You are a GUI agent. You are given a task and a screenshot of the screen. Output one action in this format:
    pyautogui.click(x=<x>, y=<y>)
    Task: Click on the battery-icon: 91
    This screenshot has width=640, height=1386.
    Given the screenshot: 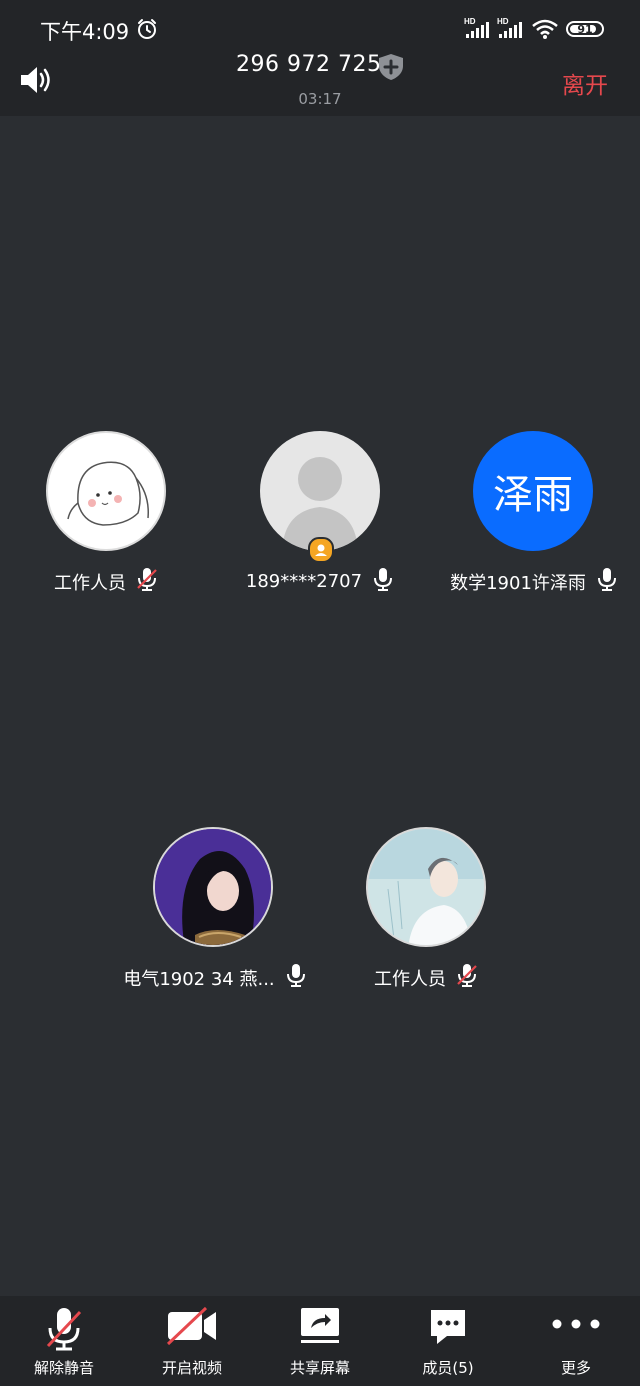 What is the action you would take?
    pyautogui.click(x=585, y=29)
    